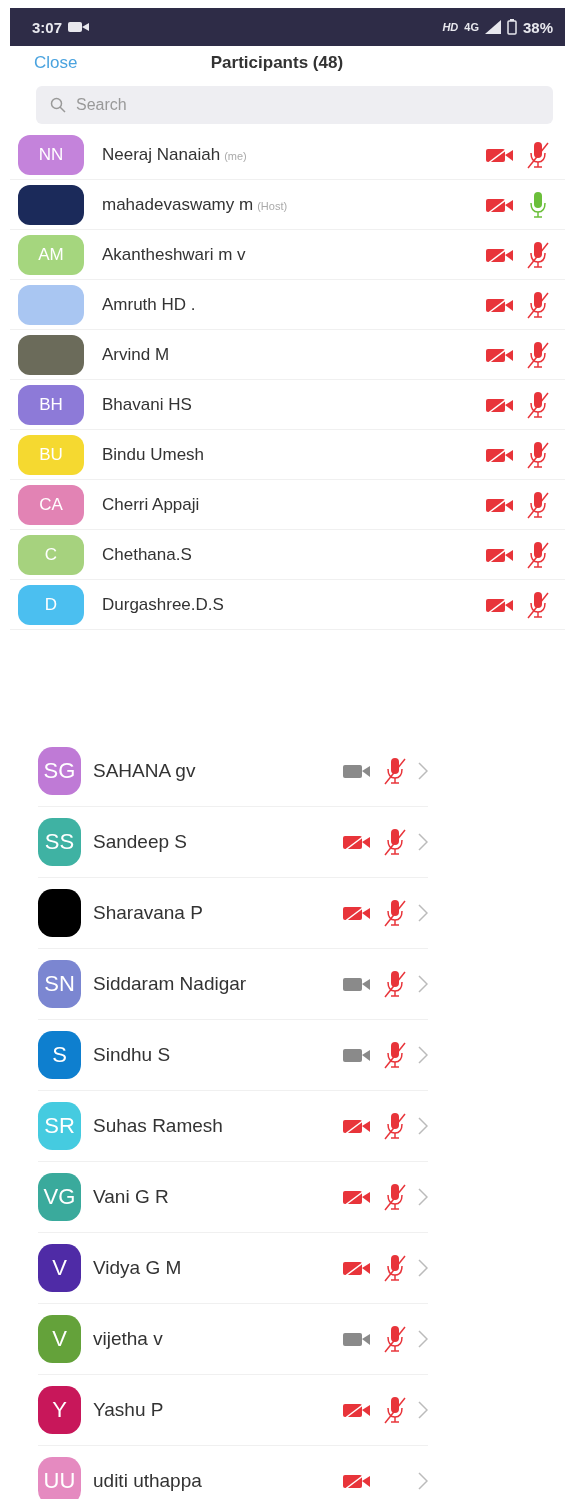  Describe the element at coordinates (287, 605) in the screenshot. I see `participant-row: D Durgashree.D.S` at that location.